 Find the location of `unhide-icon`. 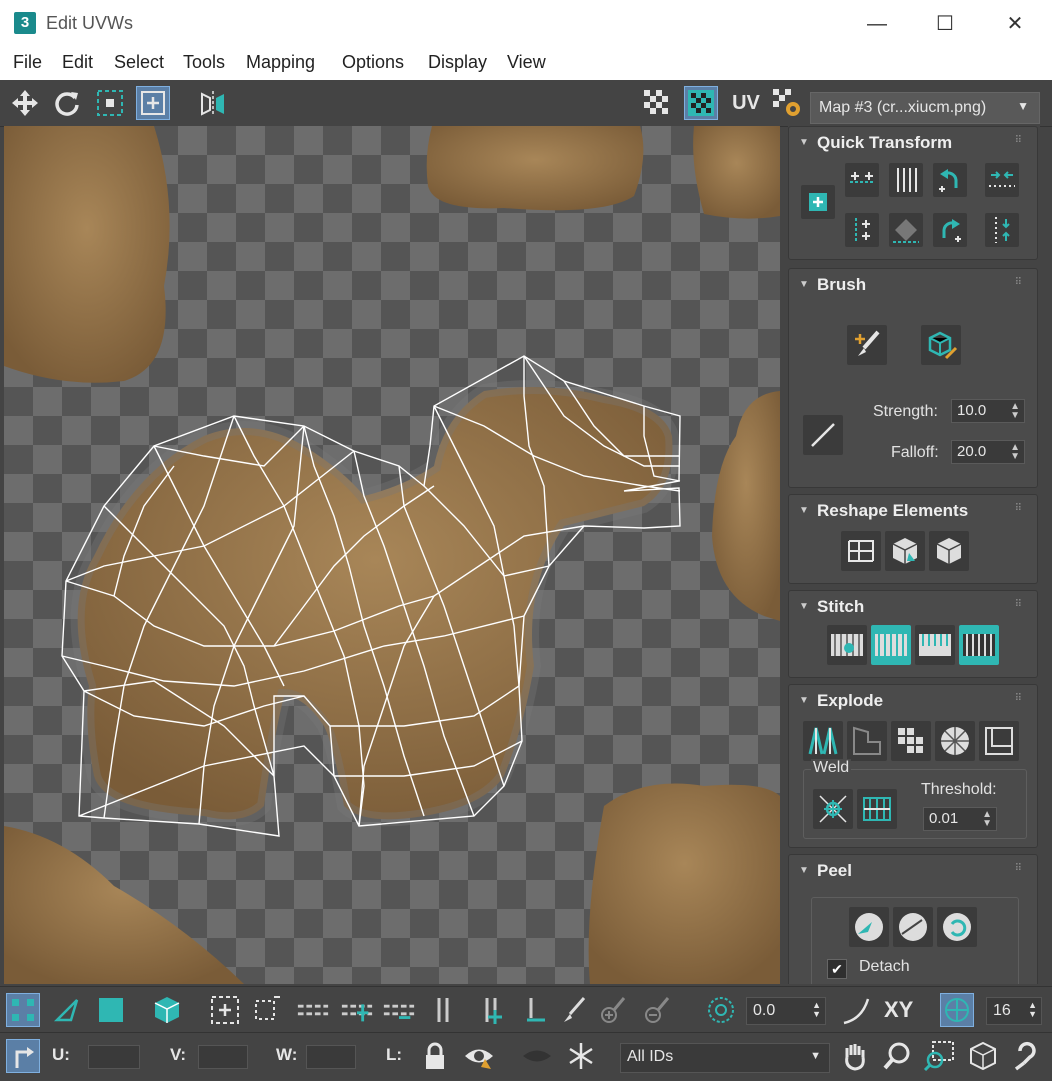

unhide-icon is located at coordinates (537, 1056).